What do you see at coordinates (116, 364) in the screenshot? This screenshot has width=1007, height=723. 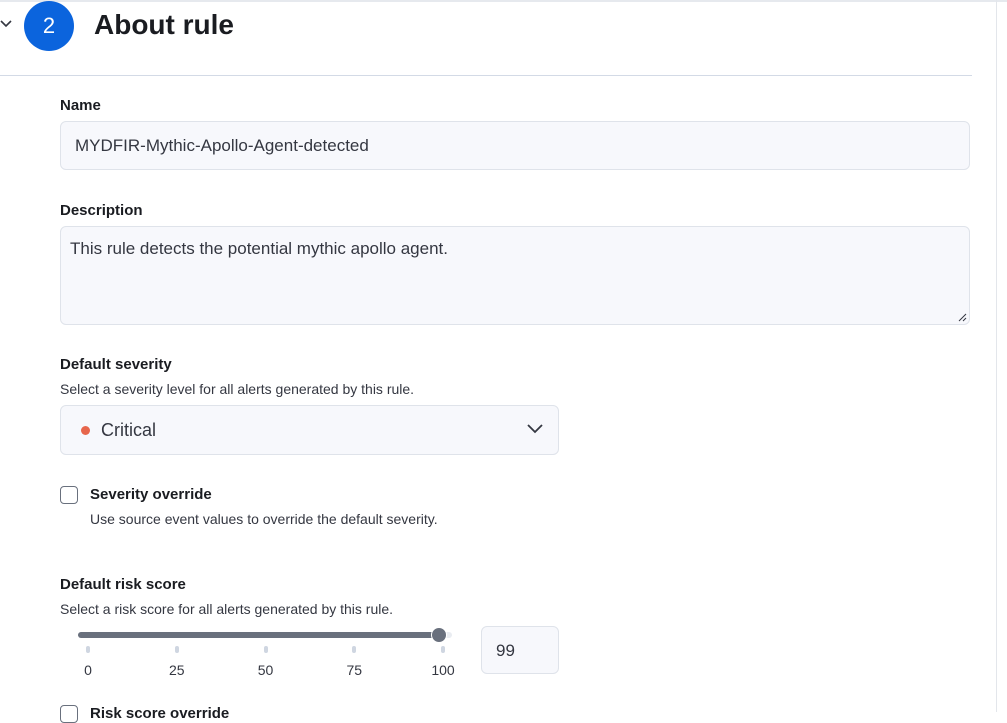 I see `severity-label: Default severity` at bounding box center [116, 364].